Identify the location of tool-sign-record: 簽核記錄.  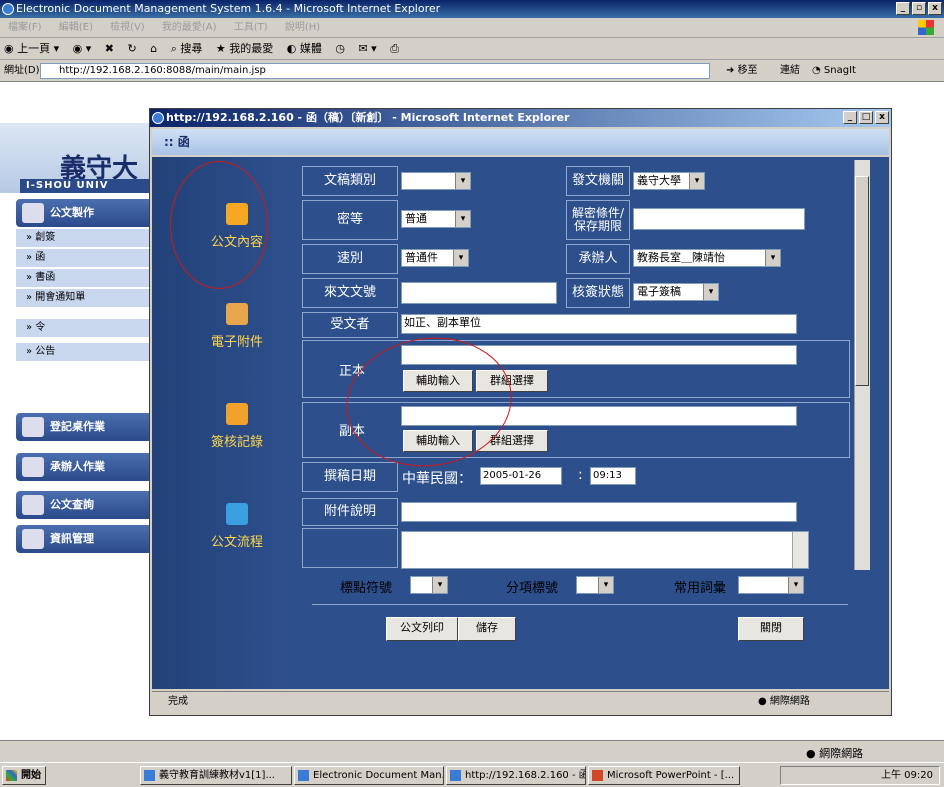
(237, 426).